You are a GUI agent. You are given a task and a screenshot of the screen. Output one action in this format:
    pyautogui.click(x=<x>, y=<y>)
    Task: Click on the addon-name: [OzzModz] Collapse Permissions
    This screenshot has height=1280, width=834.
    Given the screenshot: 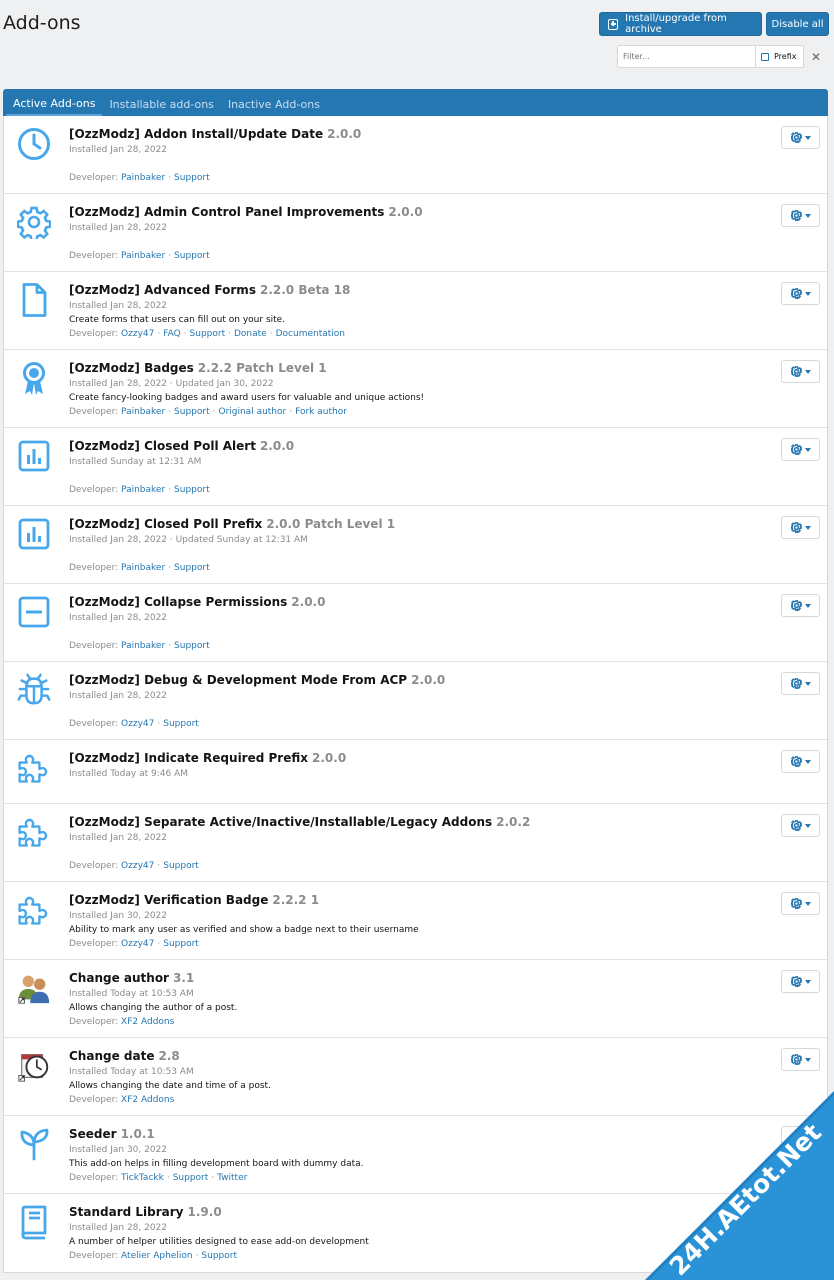 What is the action you would take?
    pyautogui.click(x=178, y=602)
    